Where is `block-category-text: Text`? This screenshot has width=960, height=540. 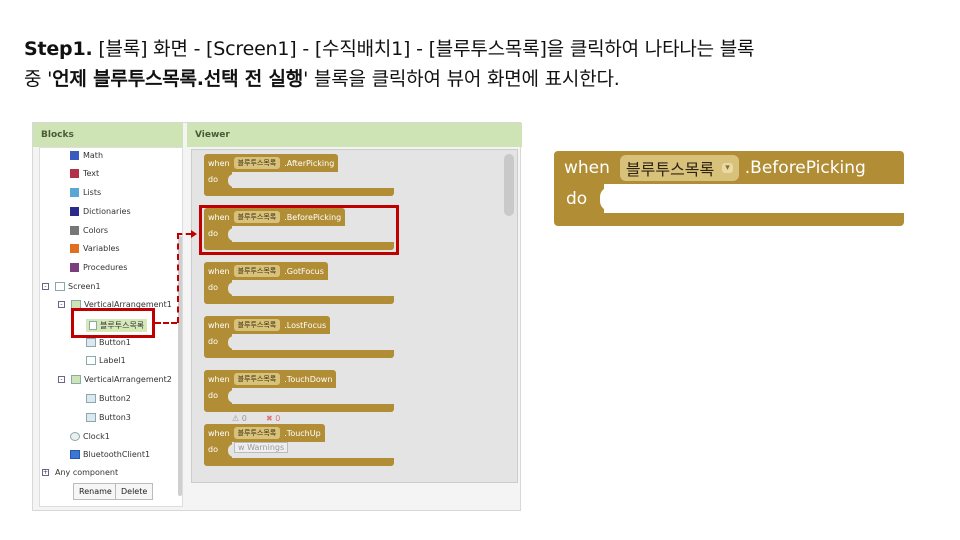
block-category-text: Text is located at coordinates (84, 173).